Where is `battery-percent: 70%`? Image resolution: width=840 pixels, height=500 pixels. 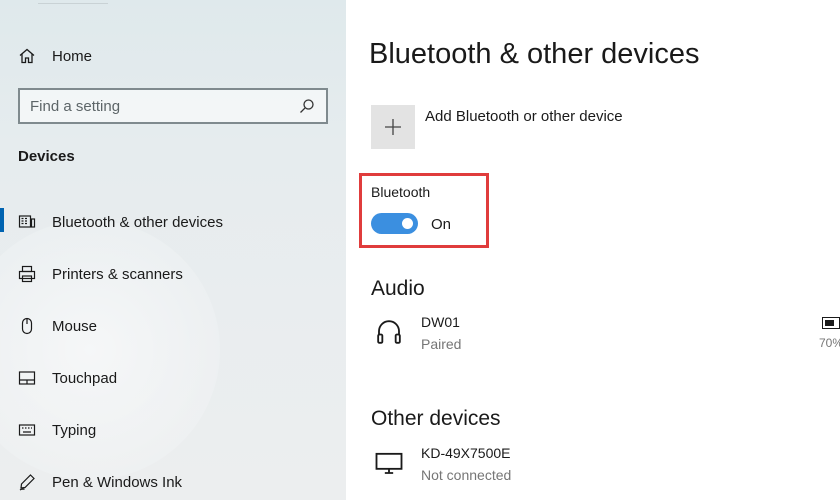 battery-percent: 70% is located at coordinates (829, 343).